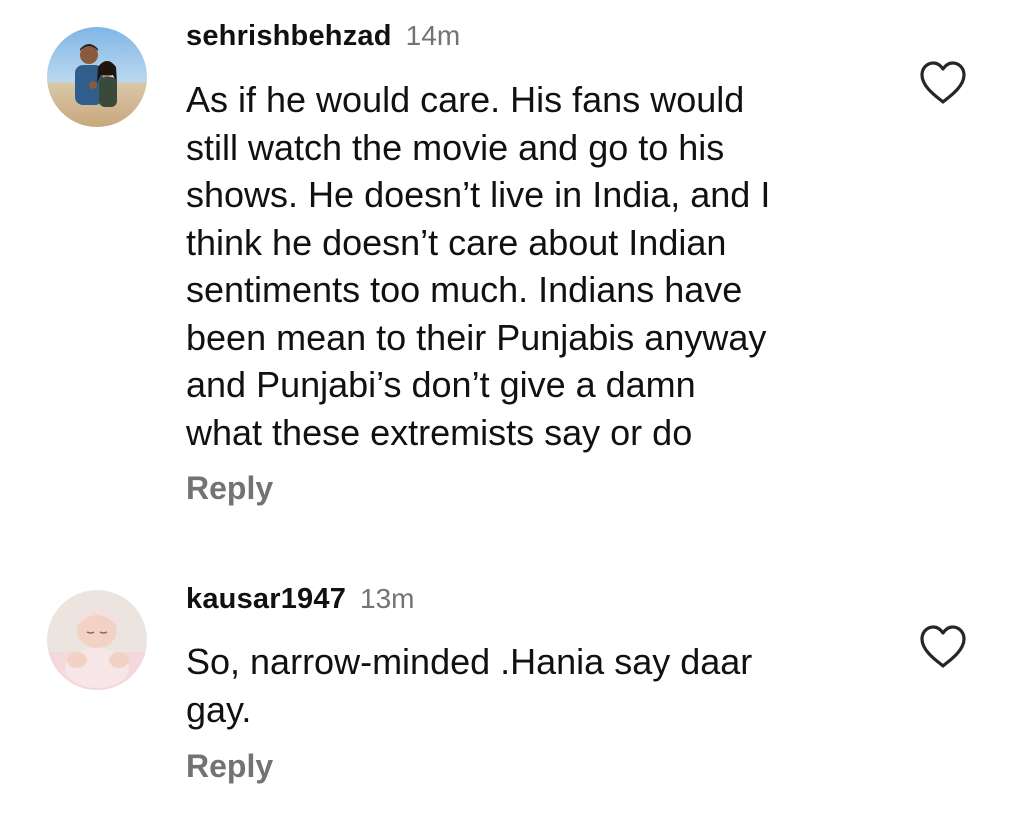 The image size is (1024, 819). I want to click on comment-text: So, narrow-minded .Hania say daar gay., so click(469, 685).